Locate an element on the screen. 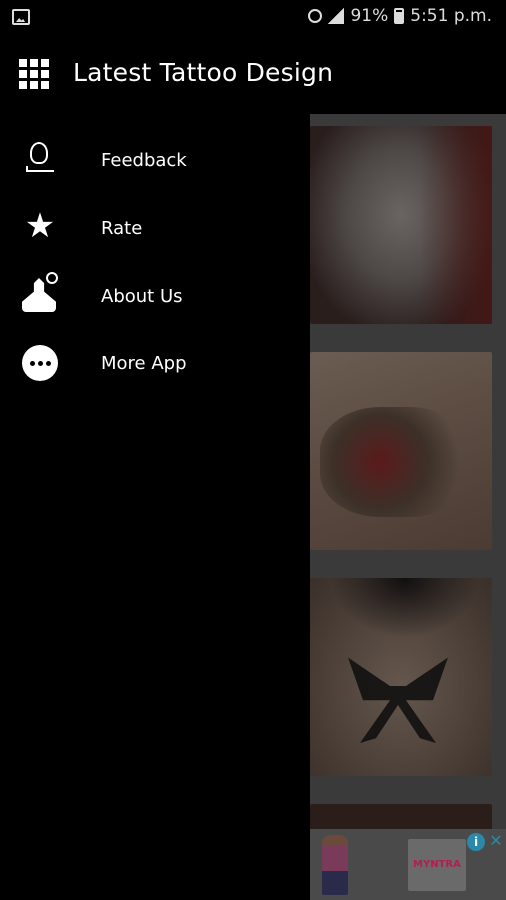 The height and width of the screenshot is (900, 506). tattoo-image-shoulder is located at coordinates (401, 225).